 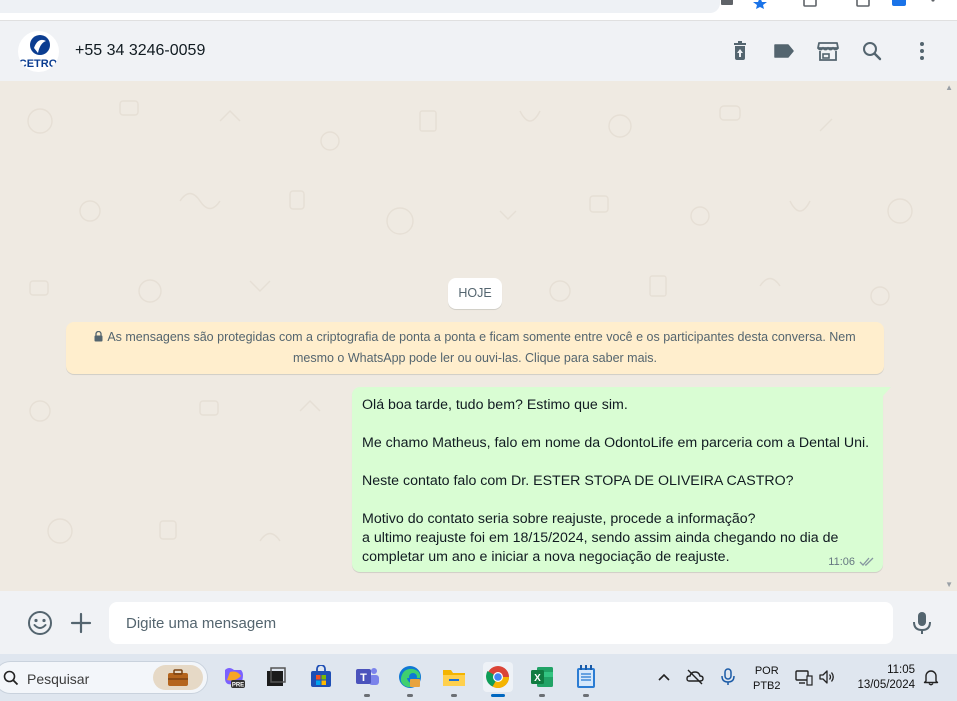 What do you see at coordinates (363, 678) in the screenshot?
I see `svg-text: T` at bounding box center [363, 678].